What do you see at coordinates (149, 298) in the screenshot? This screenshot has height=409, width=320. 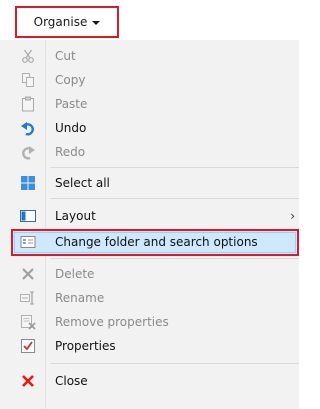 I see `menu-item-rename: Rename` at bounding box center [149, 298].